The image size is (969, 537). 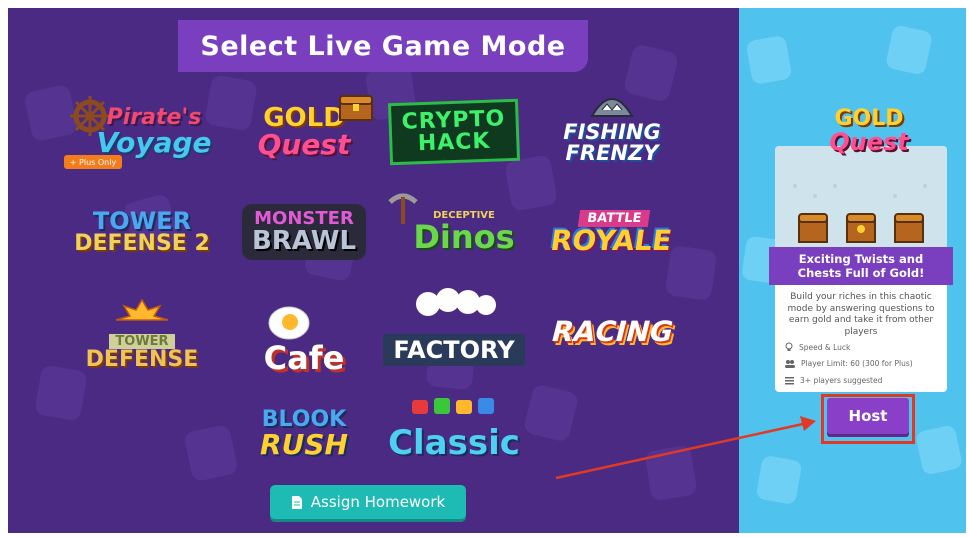 I want to click on stat-players-suggested: 3+ players suggested, so click(x=833, y=380).